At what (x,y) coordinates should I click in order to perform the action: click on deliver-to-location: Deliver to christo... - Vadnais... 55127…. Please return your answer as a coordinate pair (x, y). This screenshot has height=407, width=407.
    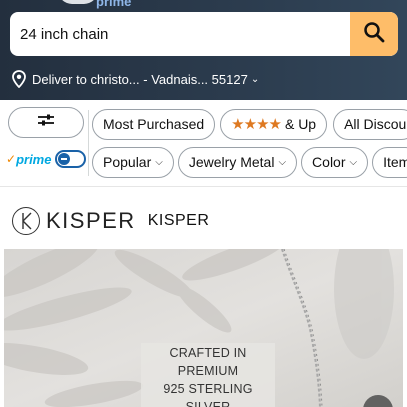
    Looking at the image, I should click on (135, 79).